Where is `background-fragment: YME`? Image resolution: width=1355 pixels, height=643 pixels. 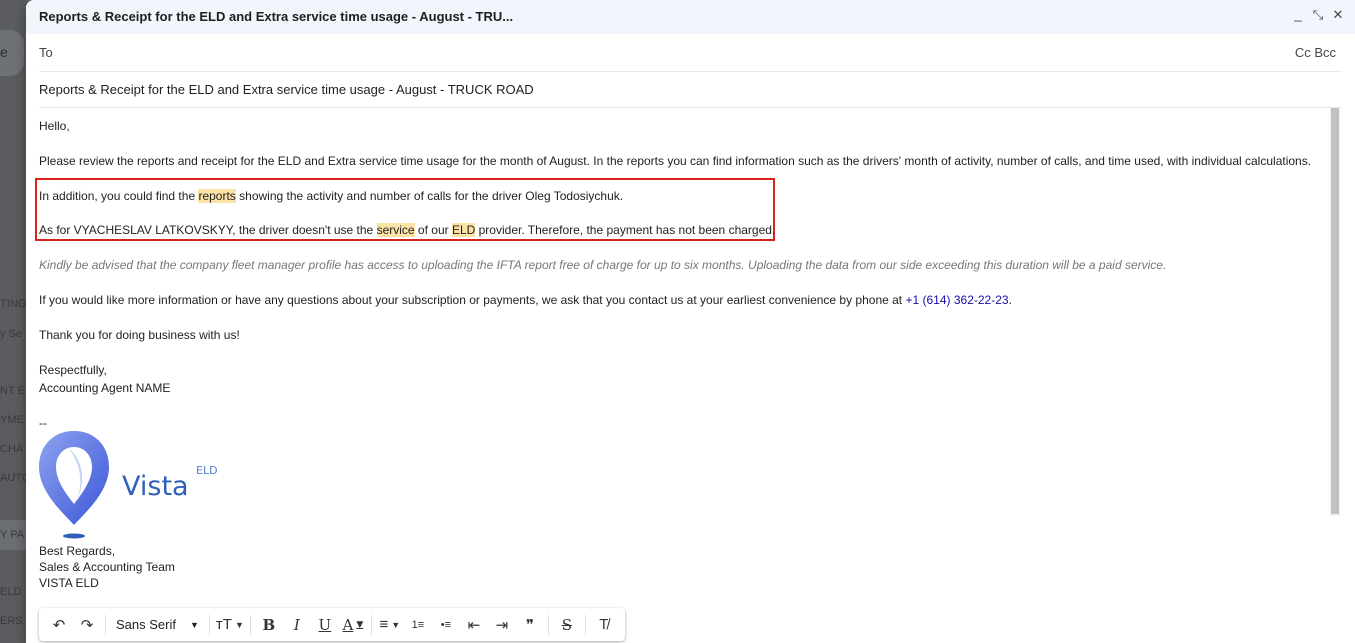
background-fragment: YME is located at coordinates (12, 420).